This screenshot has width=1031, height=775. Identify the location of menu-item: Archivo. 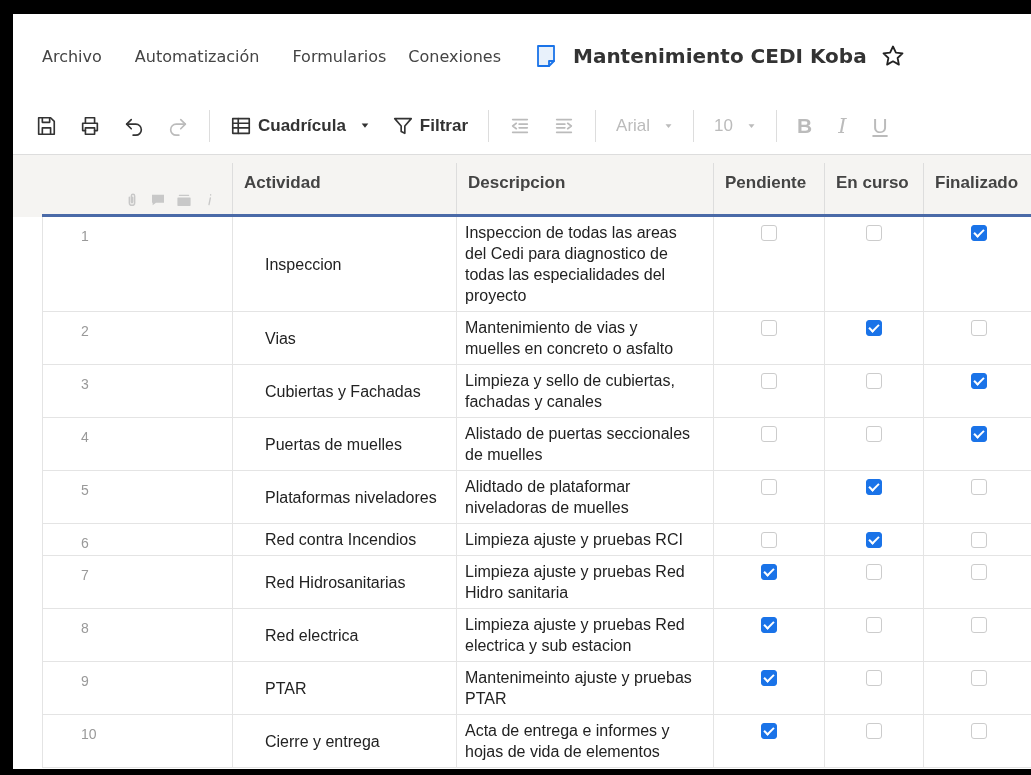
(72, 56).